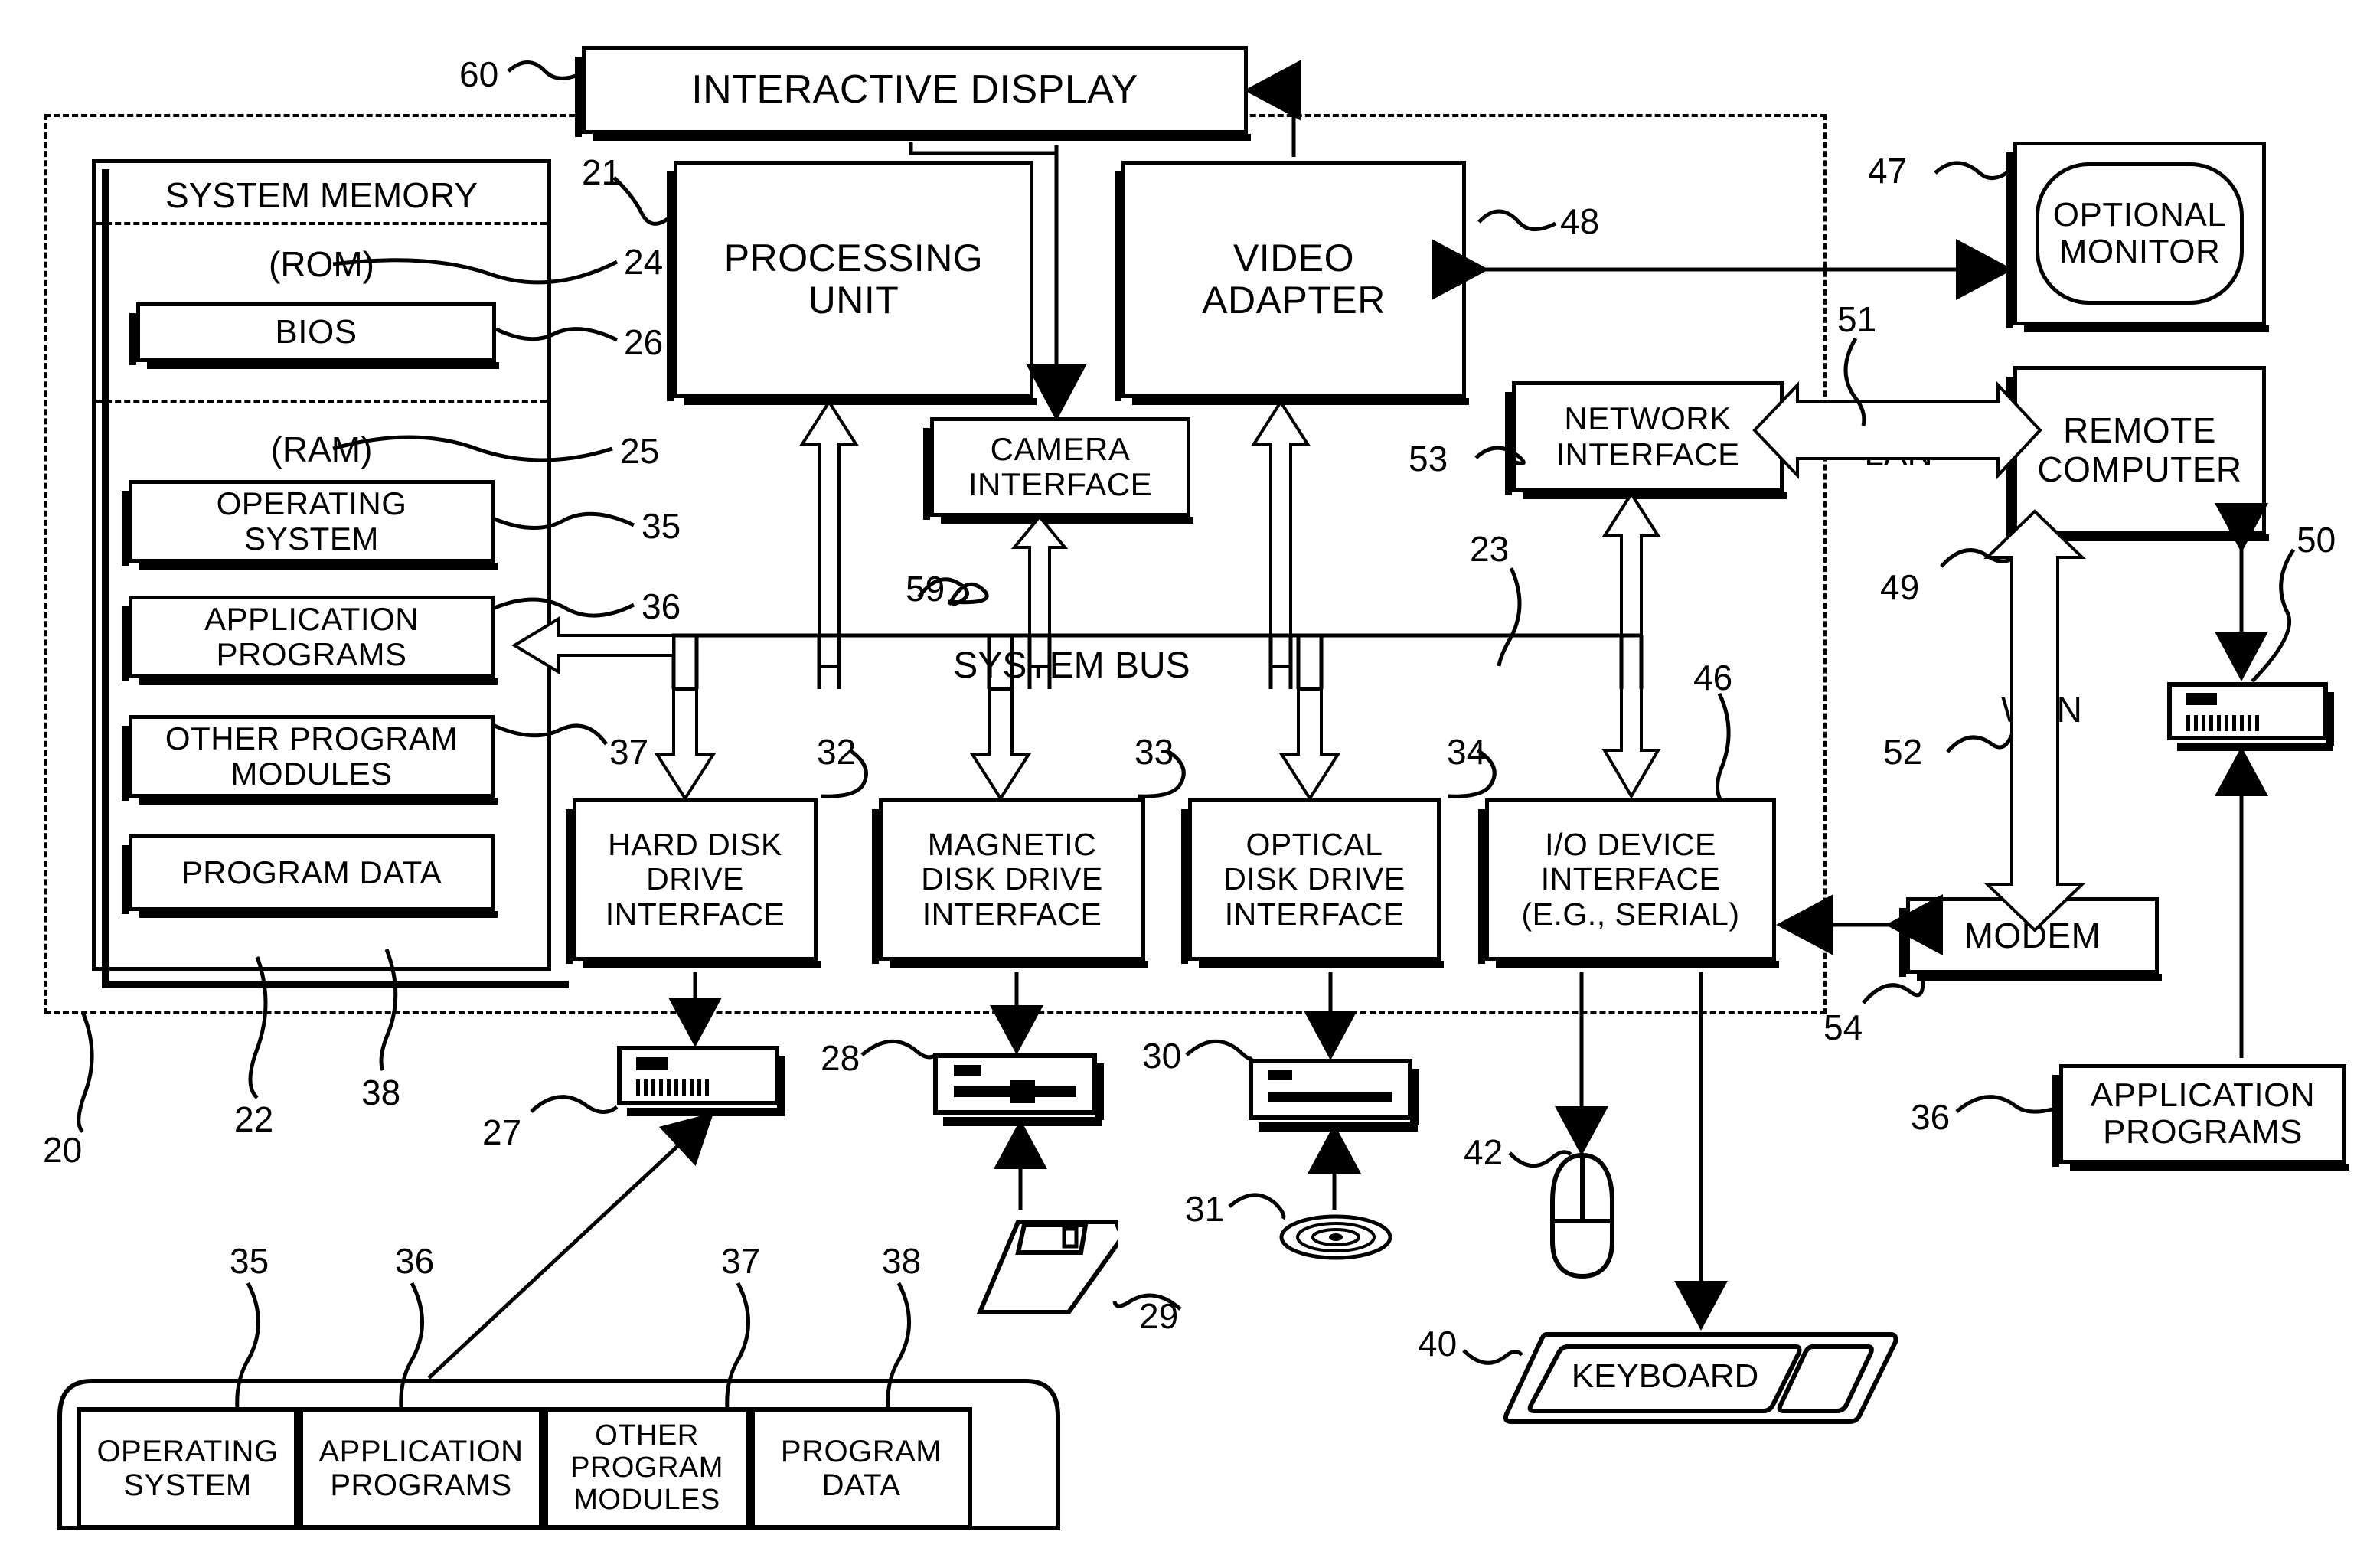 Image resolution: width=2380 pixels, height=1548 pixels. I want to click on video-adapter-label-line2: ADAPTER, so click(1294, 301).